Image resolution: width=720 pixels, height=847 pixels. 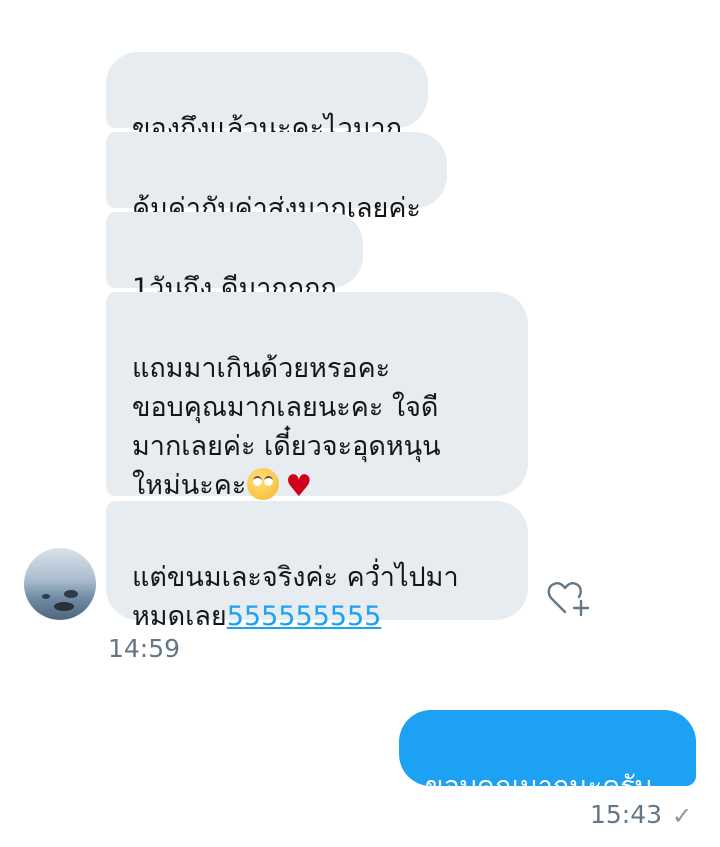 I want to click on message-bubble-incoming: คุ้มค่ากับค่าส่งมากเลยค่ะ, so click(x=276, y=178).